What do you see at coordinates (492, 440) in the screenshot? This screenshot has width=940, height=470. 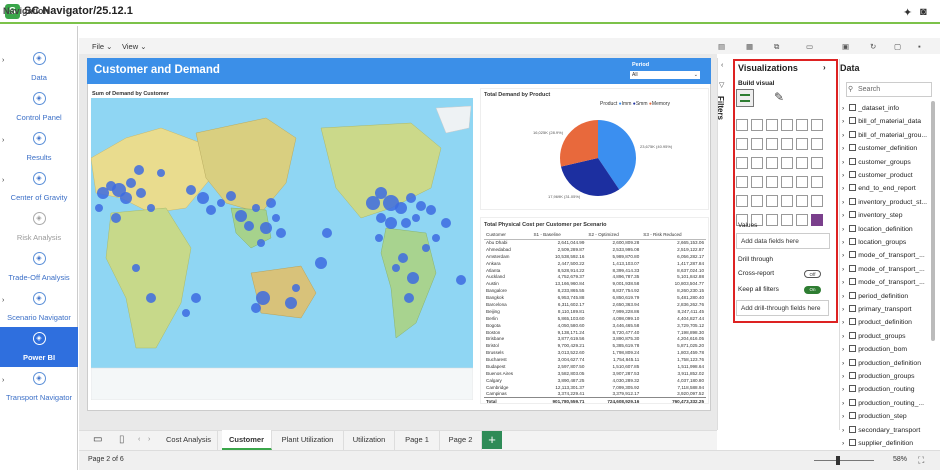 I see `add-page-button: +` at bounding box center [492, 440].